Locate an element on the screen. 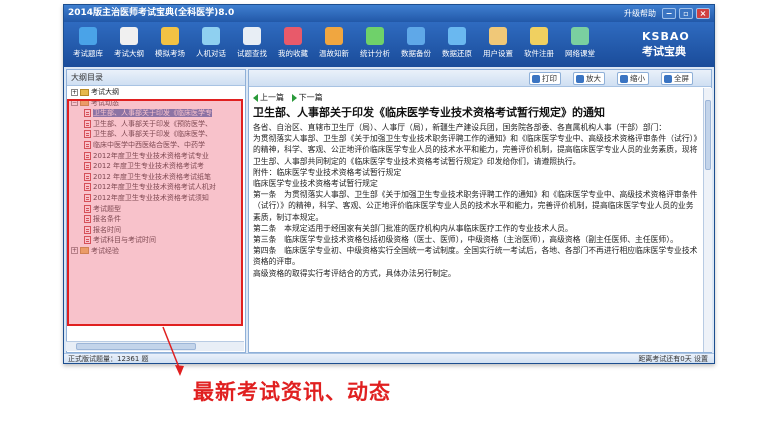  horizontal-scrollbar is located at coordinates (155, 346).